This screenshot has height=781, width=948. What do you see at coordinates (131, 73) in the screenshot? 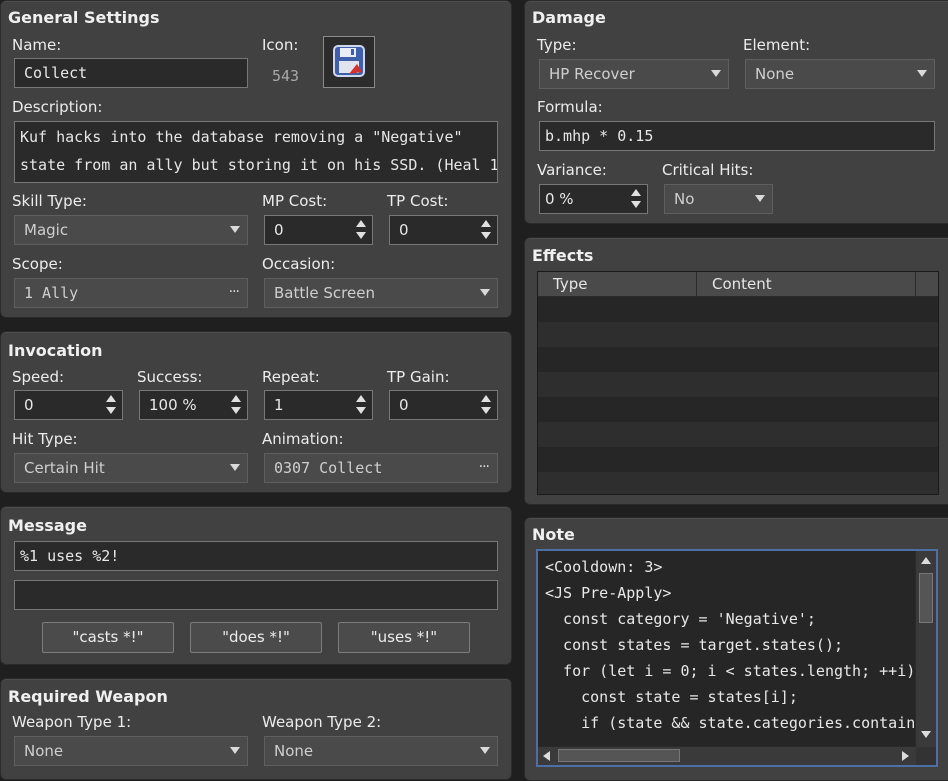
I see `name-field: Collect` at bounding box center [131, 73].